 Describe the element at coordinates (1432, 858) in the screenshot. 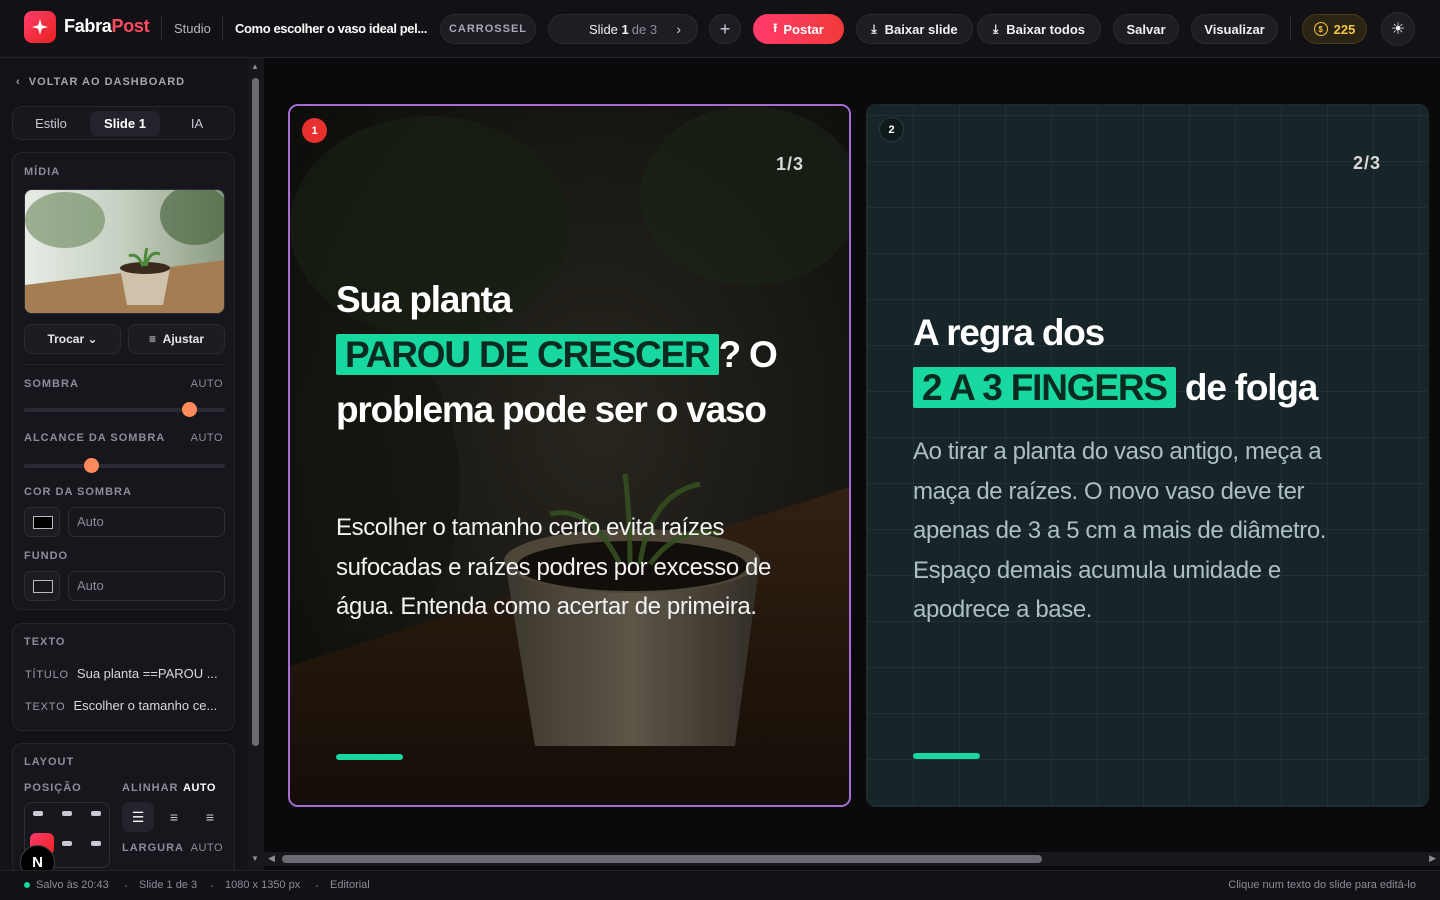

I see `scroll-right-icon: ▶` at that location.